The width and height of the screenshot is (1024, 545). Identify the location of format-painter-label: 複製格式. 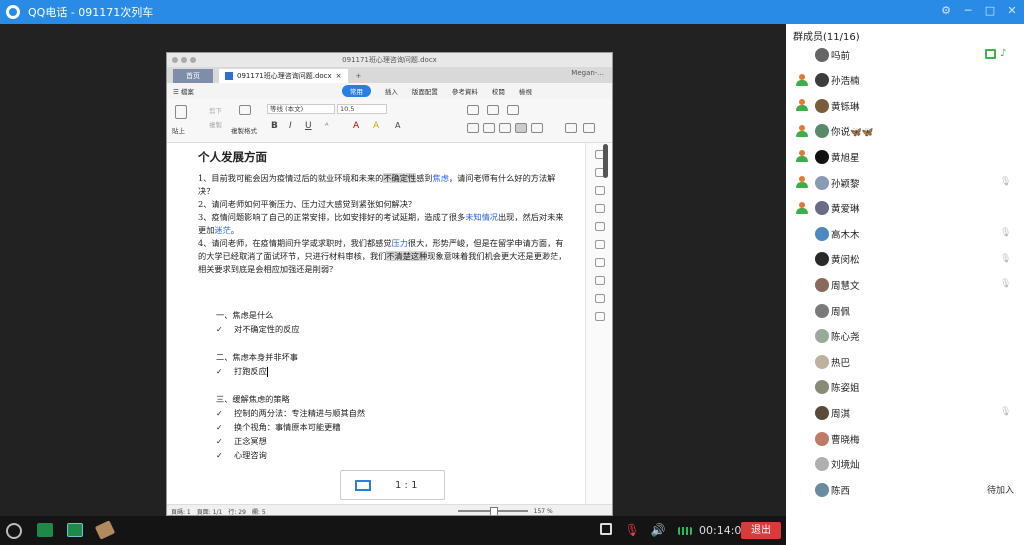
(244, 130).